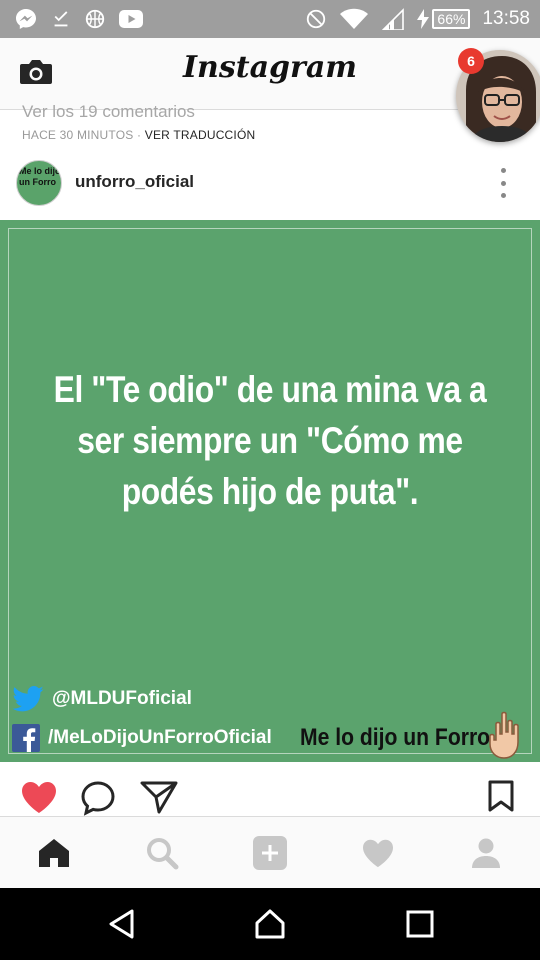  I want to click on quote-line-3: podés hijo de puta"., so click(270, 491).